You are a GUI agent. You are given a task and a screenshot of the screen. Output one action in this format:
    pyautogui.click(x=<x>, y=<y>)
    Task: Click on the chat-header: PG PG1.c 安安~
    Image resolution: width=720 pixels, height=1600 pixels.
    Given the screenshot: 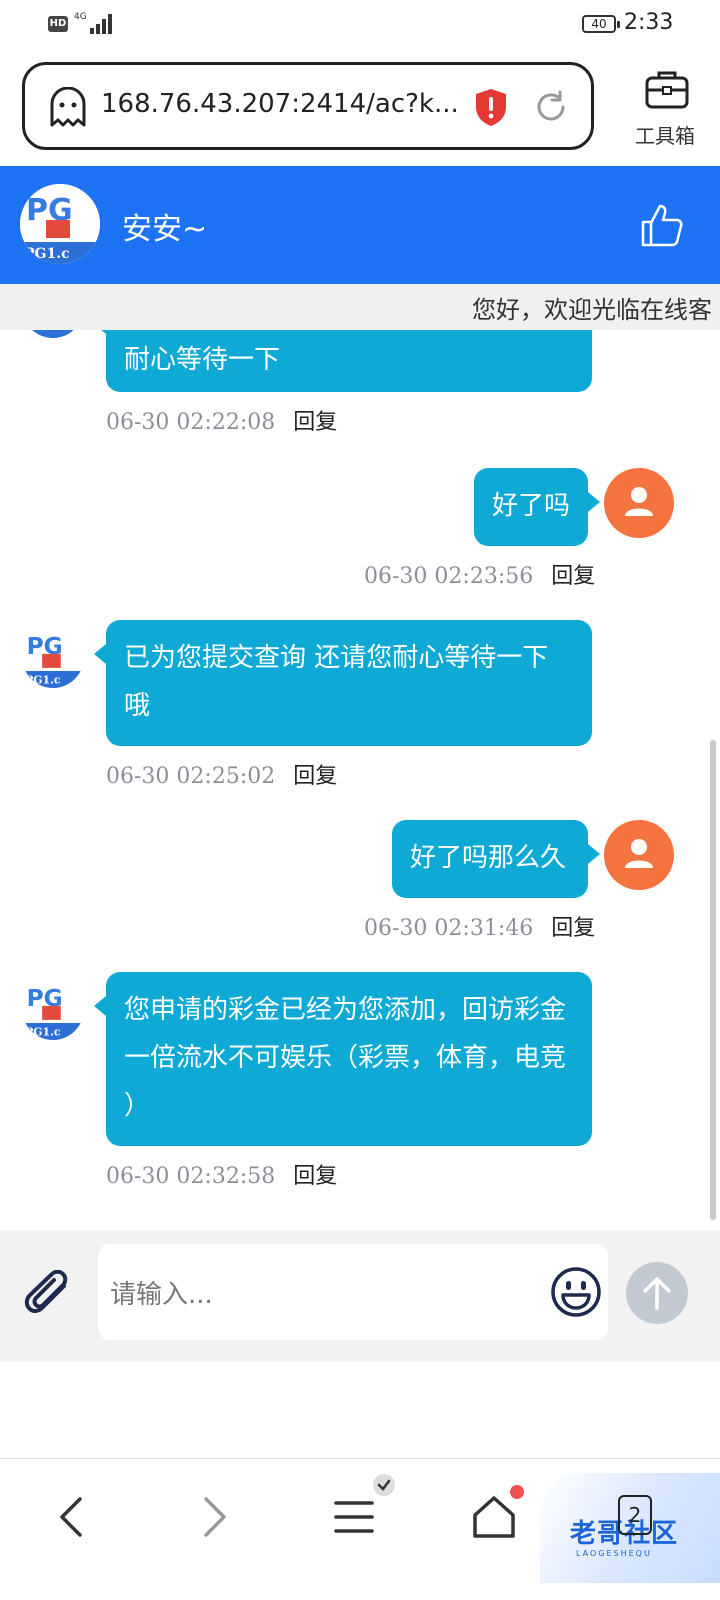 What is the action you would take?
    pyautogui.click(x=360, y=225)
    